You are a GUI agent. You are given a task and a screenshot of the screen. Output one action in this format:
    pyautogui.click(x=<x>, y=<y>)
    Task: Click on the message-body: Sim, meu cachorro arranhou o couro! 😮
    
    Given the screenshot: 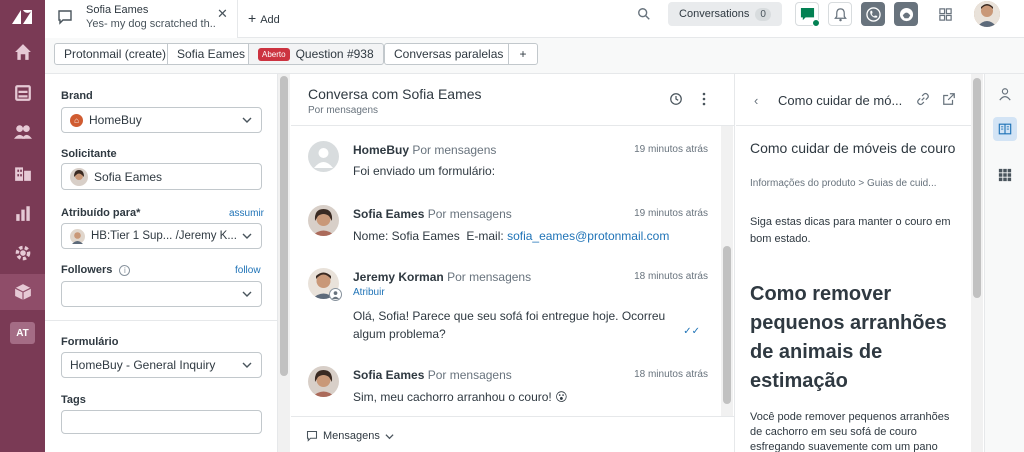 What is the action you would take?
    pyautogui.click(x=460, y=397)
    